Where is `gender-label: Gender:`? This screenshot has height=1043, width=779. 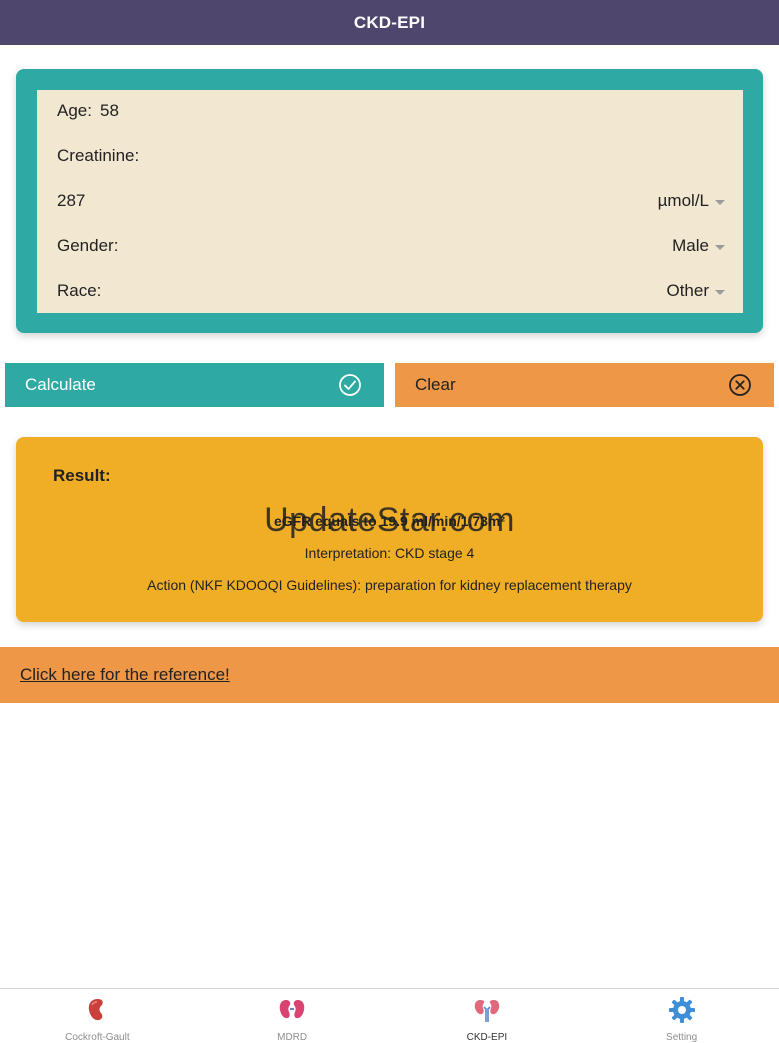
gender-label: Gender: is located at coordinates (88, 245).